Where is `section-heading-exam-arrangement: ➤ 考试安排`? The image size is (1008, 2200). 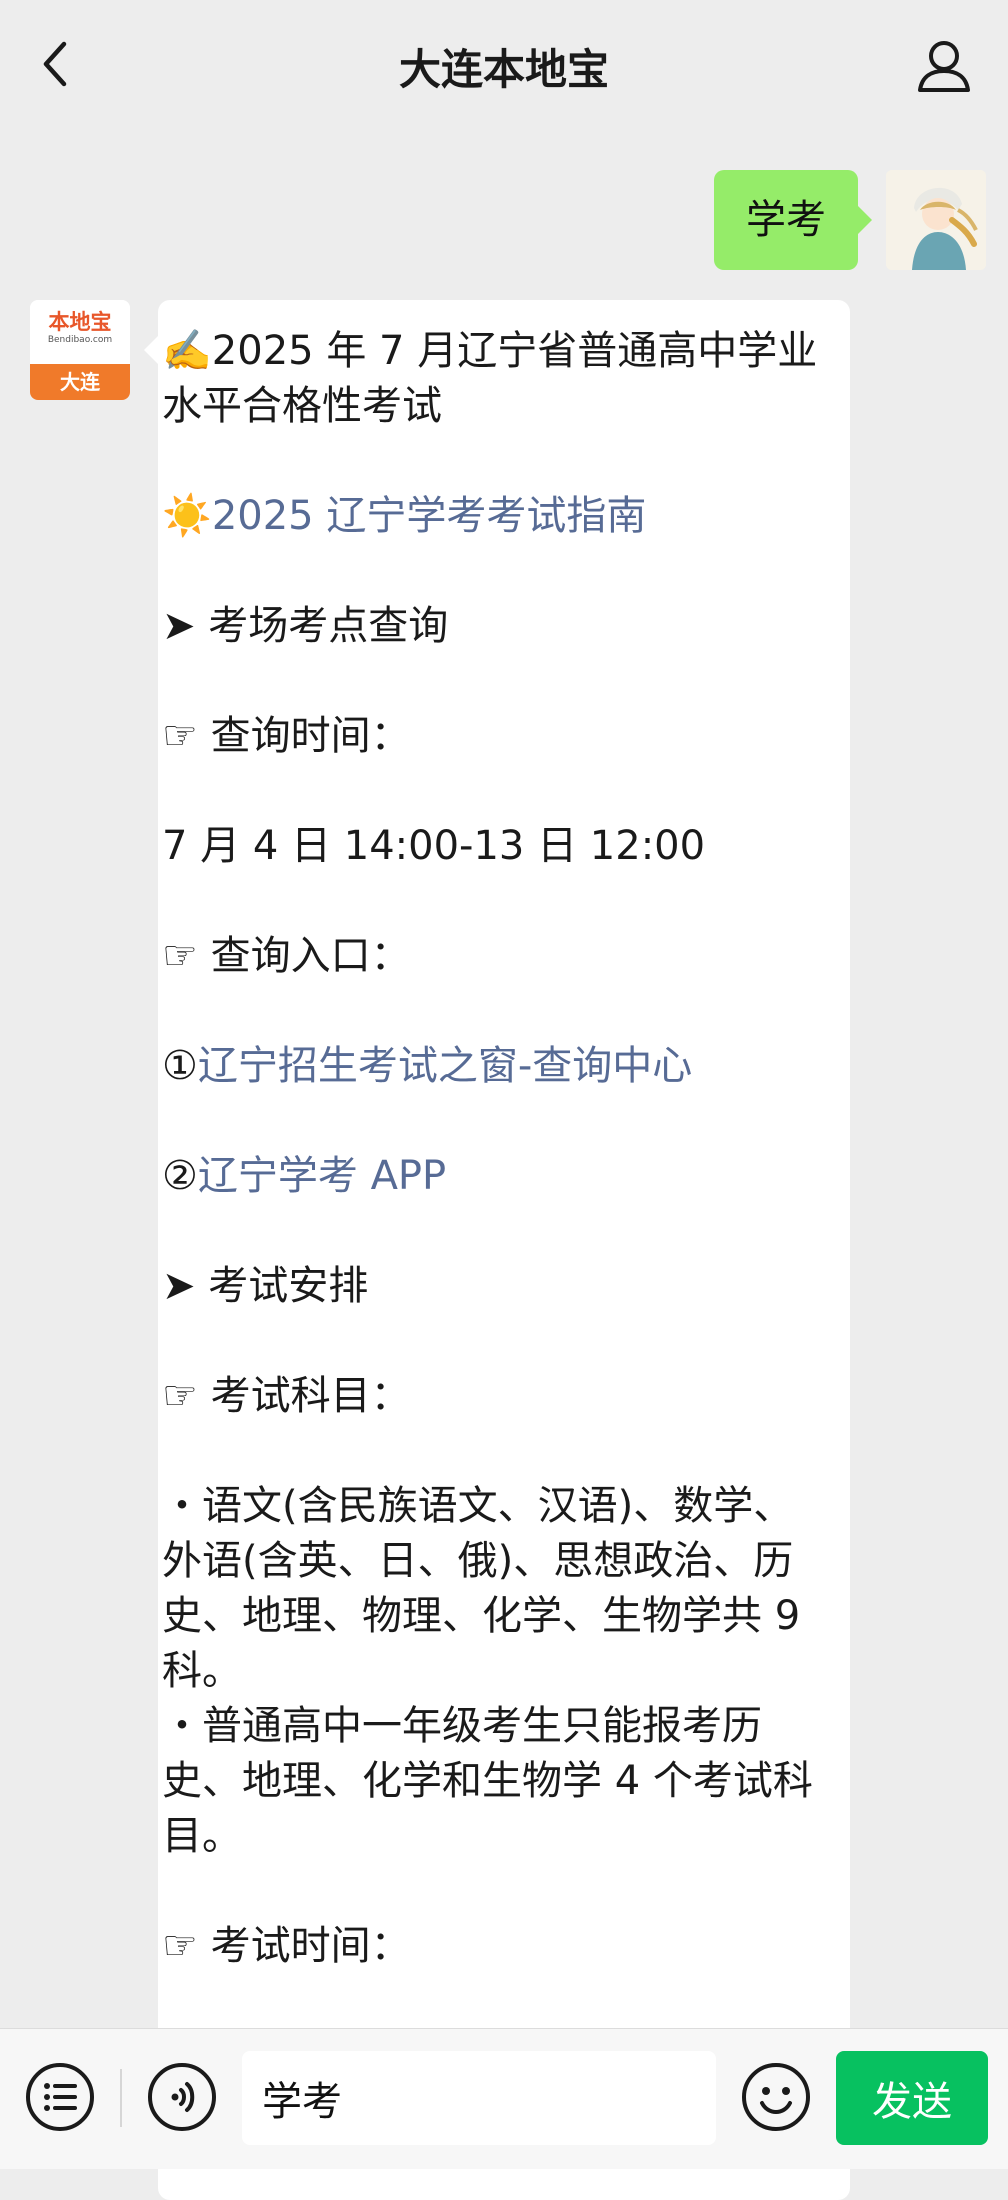 section-heading-exam-arrangement: ➤ 考试安排 is located at coordinates (265, 1286).